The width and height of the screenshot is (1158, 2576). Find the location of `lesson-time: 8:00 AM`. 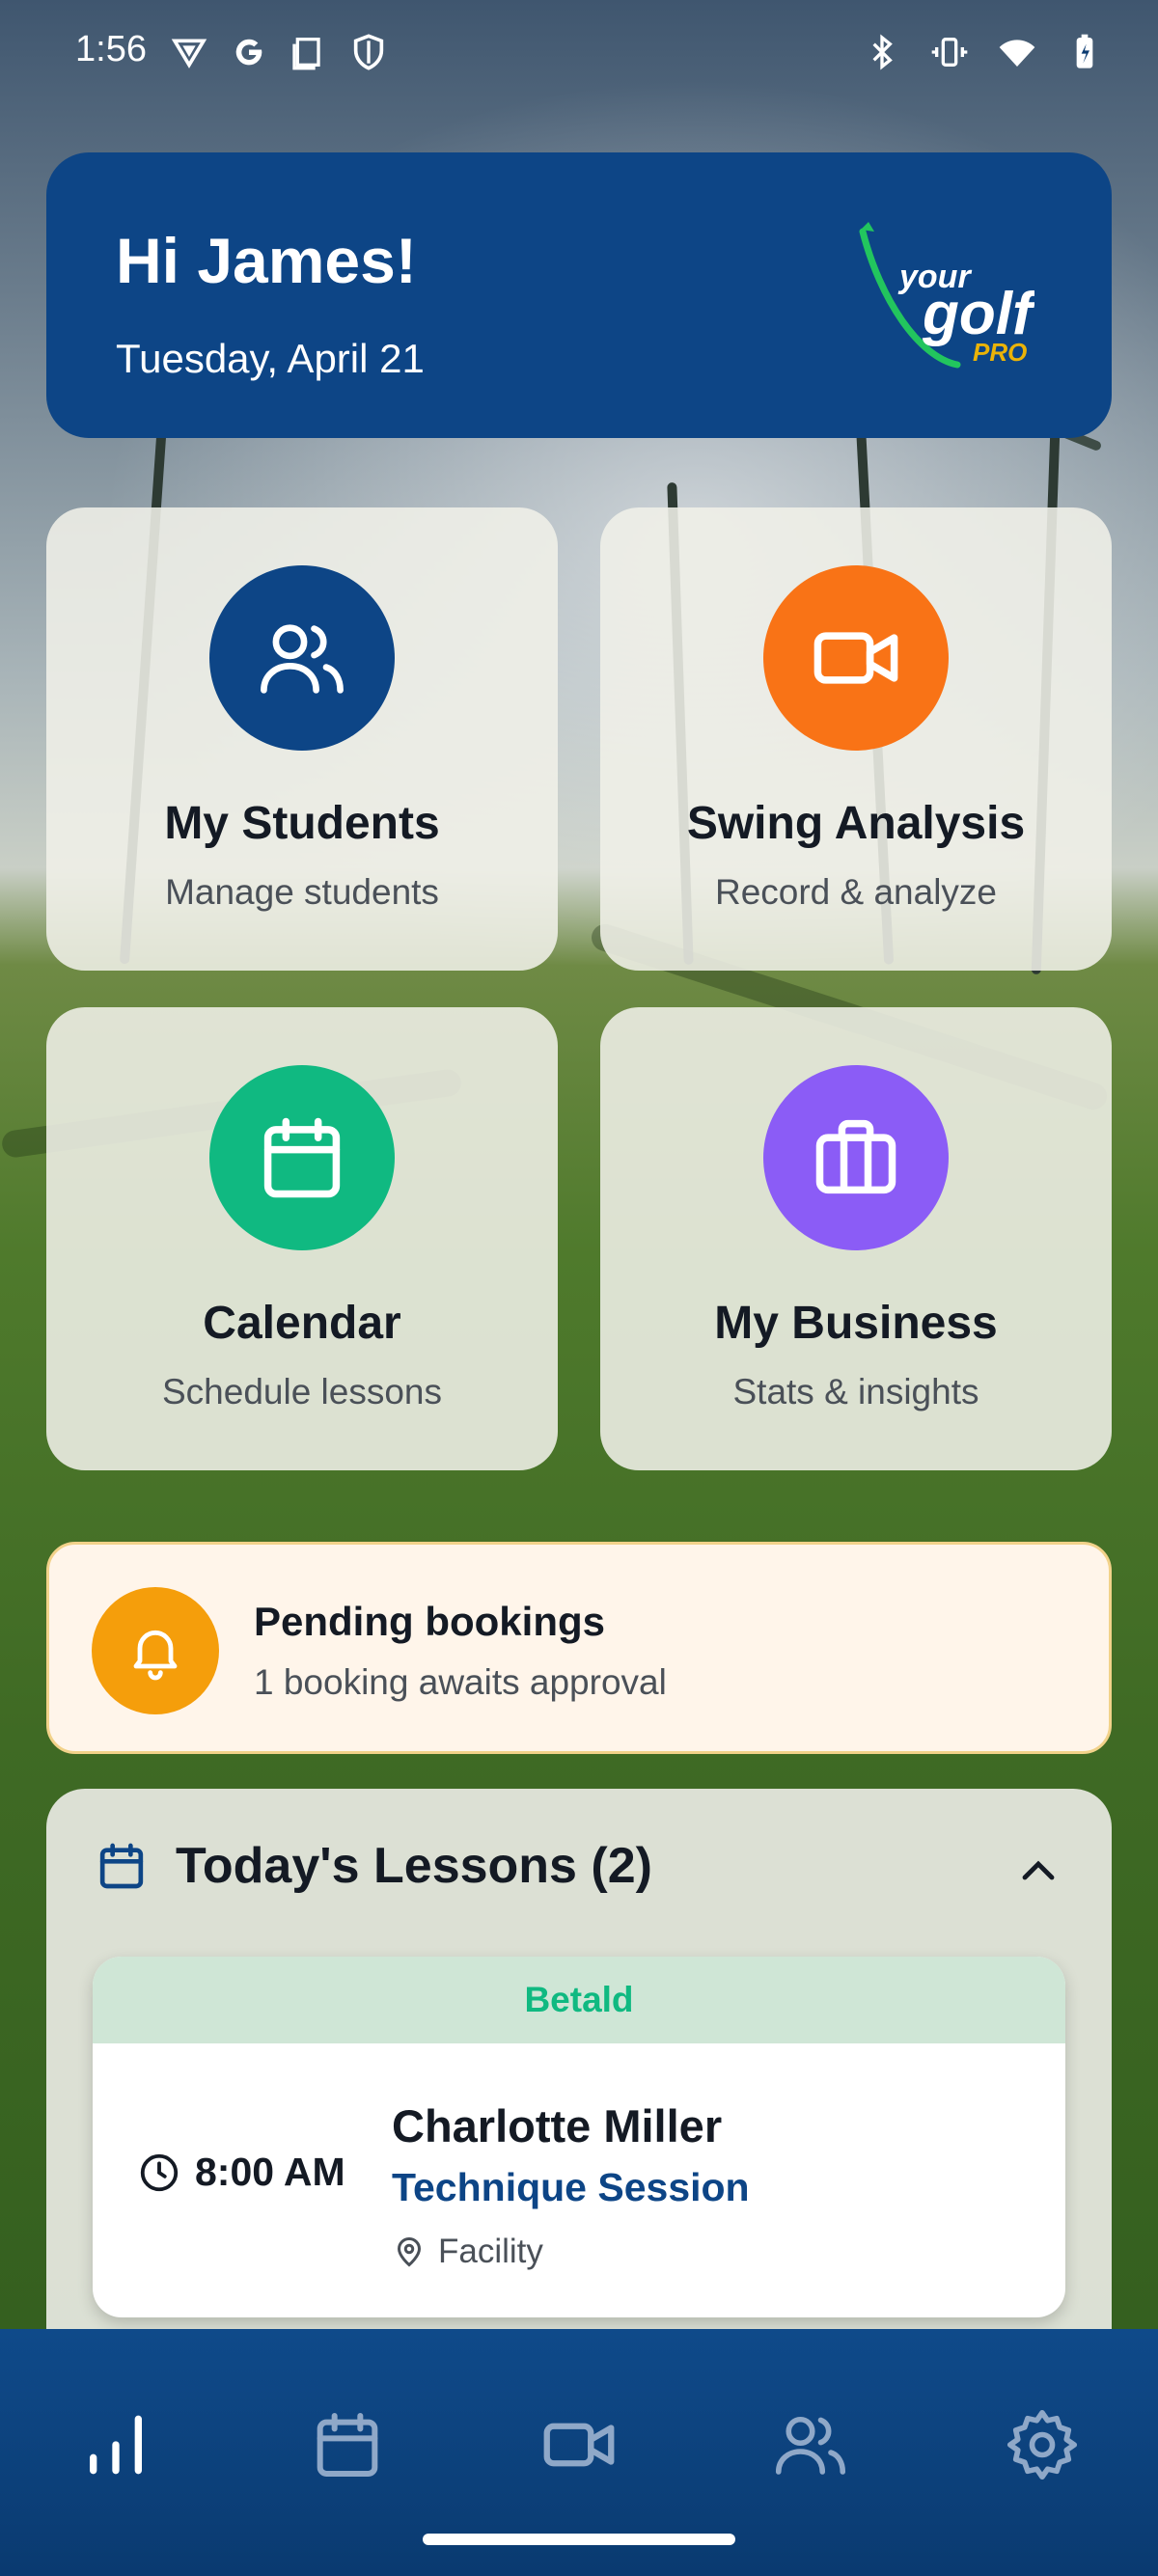

lesson-time: 8:00 AM is located at coordinates (241, 2172).